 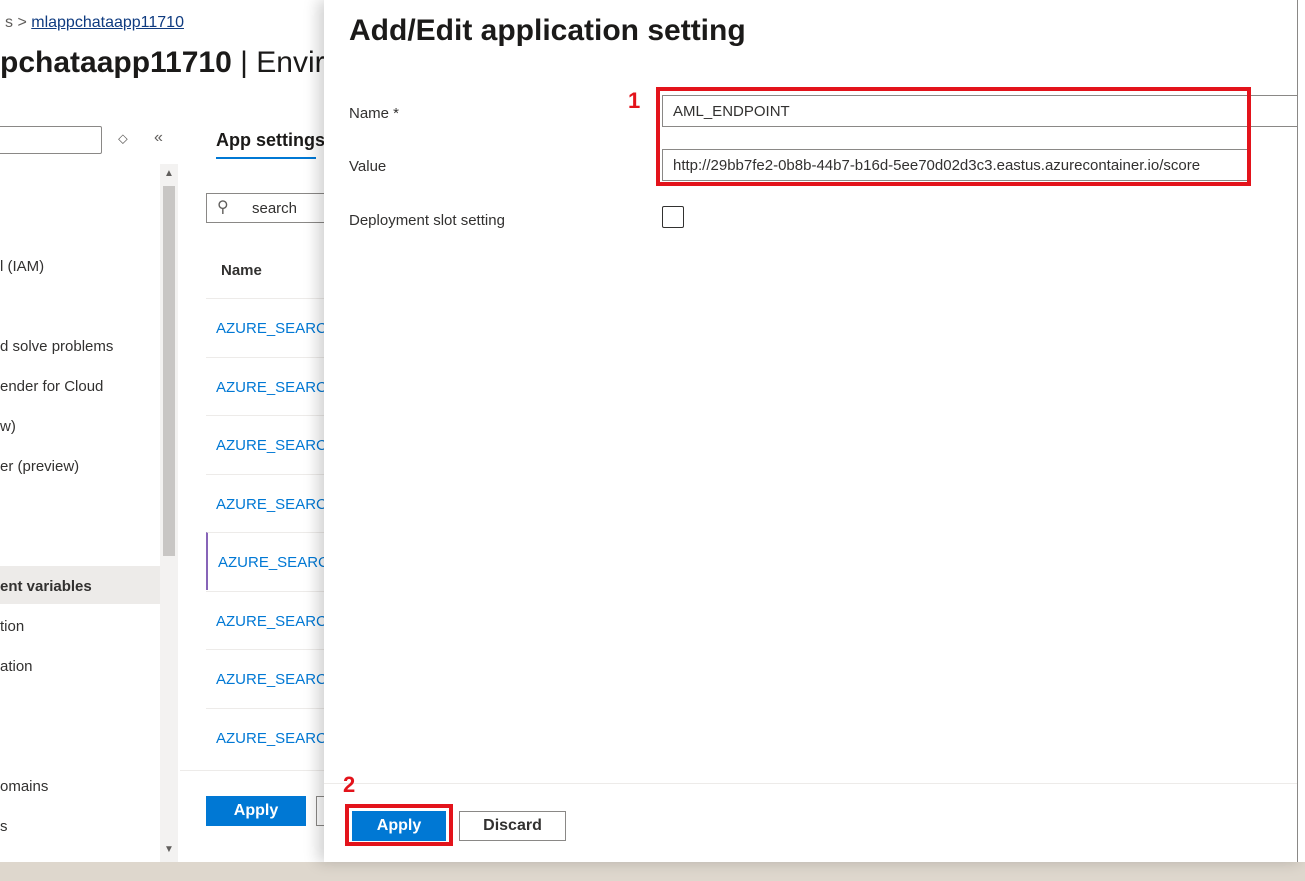 I want to click on breadcrumb: s > mlappchataapp11710, so click(x=94, y=23).